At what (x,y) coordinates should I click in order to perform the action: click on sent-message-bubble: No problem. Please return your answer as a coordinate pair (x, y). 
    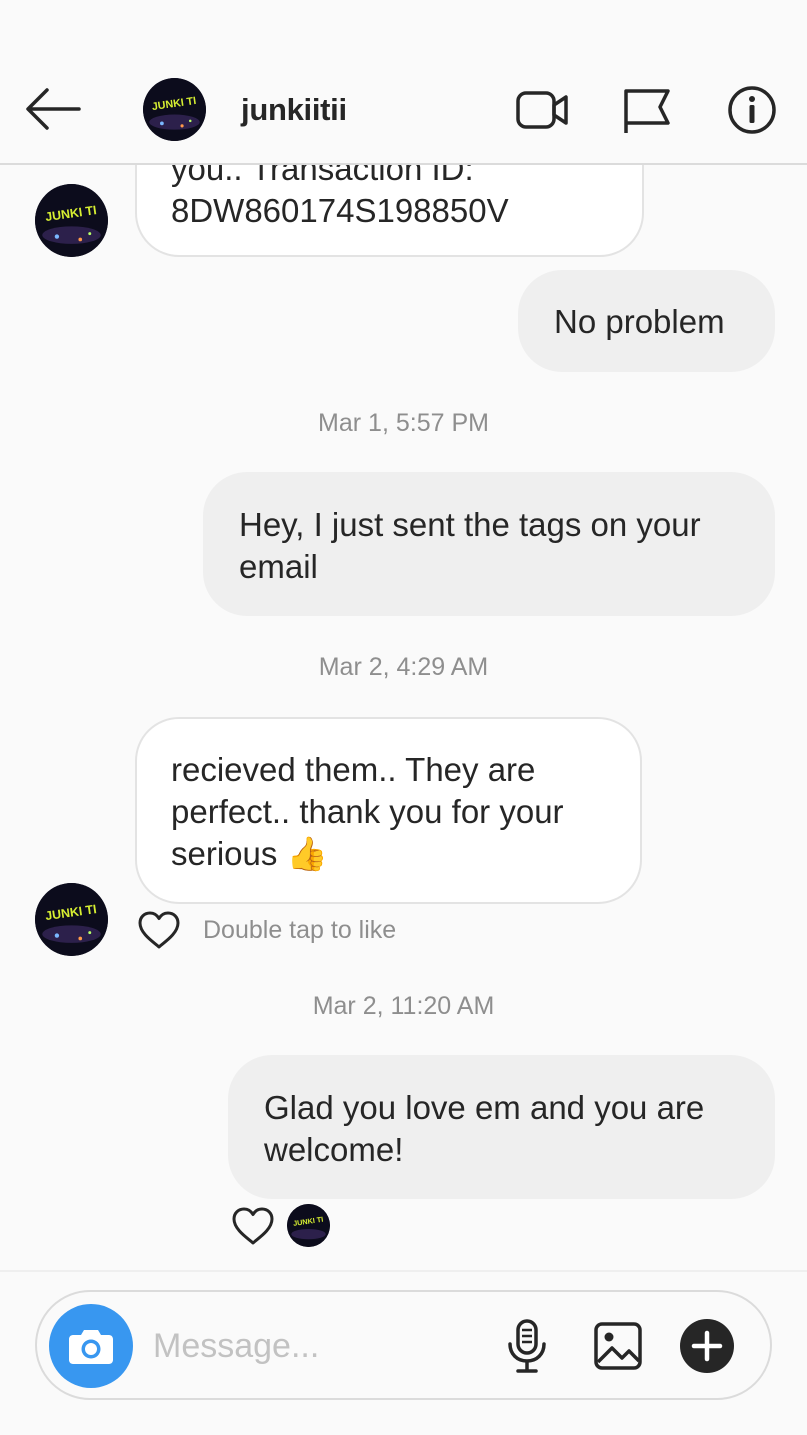
    Looking at the image, I should click on (646, 321).